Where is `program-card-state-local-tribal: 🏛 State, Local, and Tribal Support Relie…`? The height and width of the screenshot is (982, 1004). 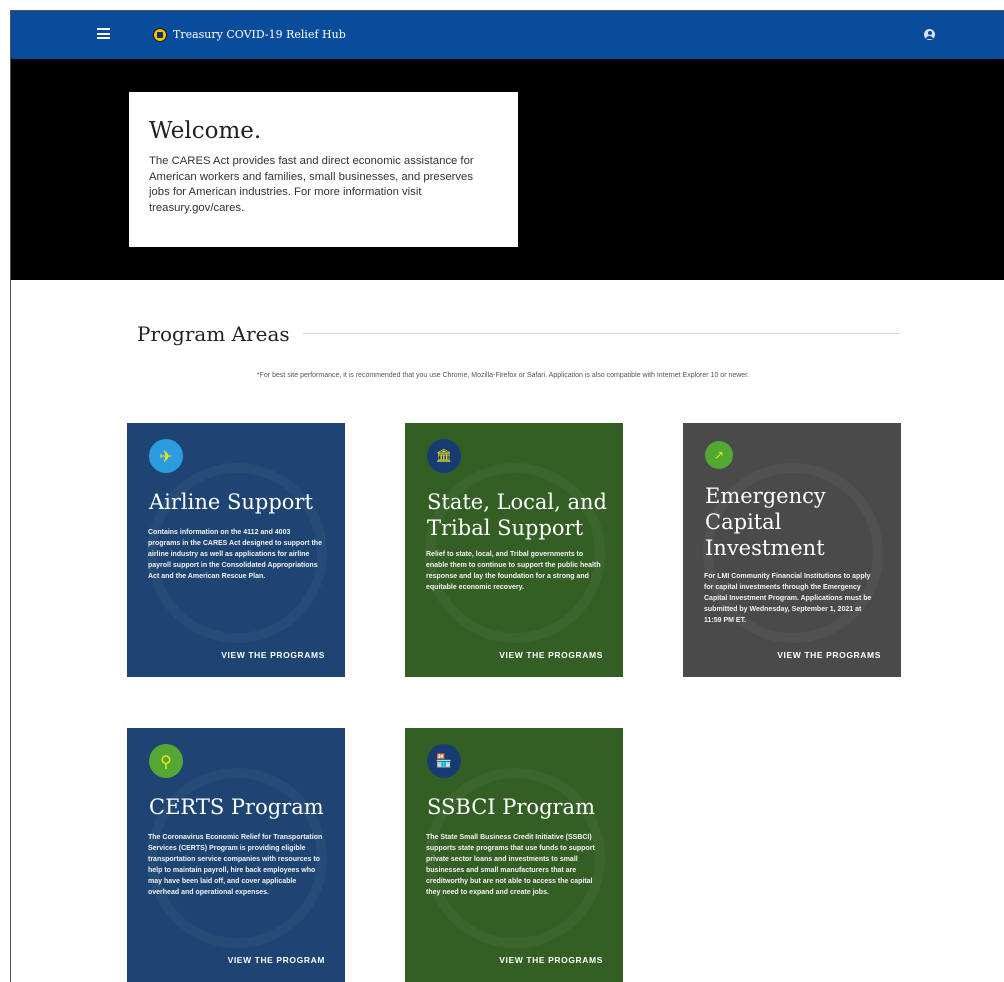 program-card-state-local-tribal: 🏛 State, Local, and Tribal Support Relie… is located at coordinates (514, 550).